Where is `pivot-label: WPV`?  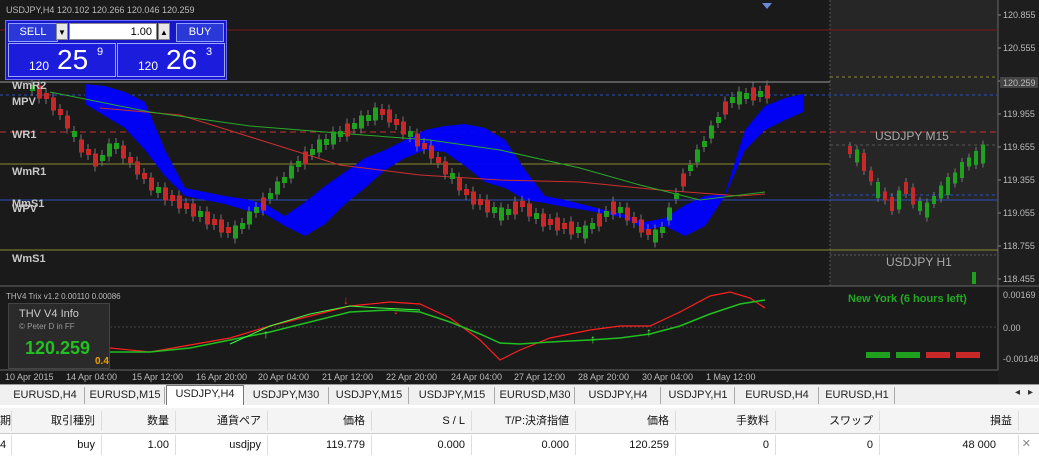
pivot-label: WPV is located at coordinates (25, 209).